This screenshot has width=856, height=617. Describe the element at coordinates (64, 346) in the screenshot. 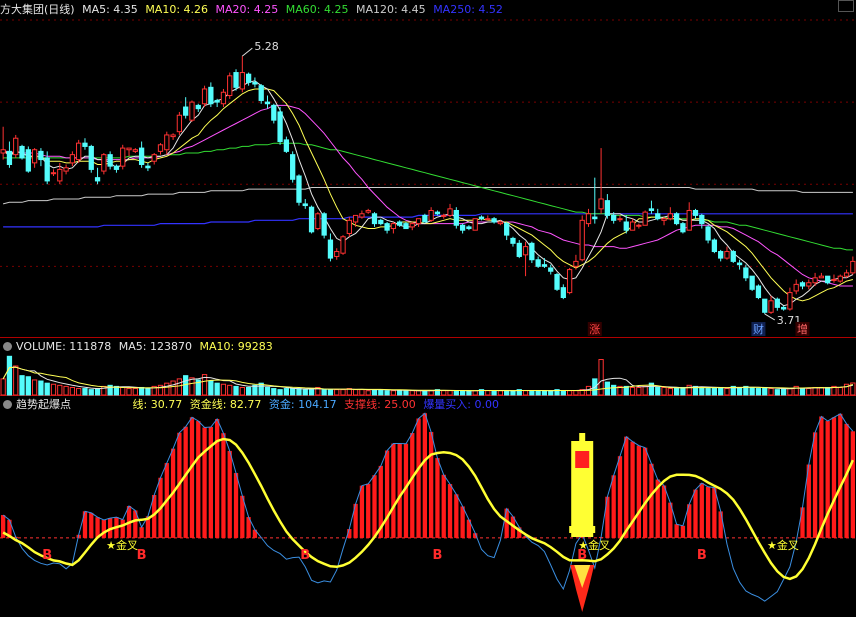

I see `volume-legend: VOLUME: 111878` at that location.